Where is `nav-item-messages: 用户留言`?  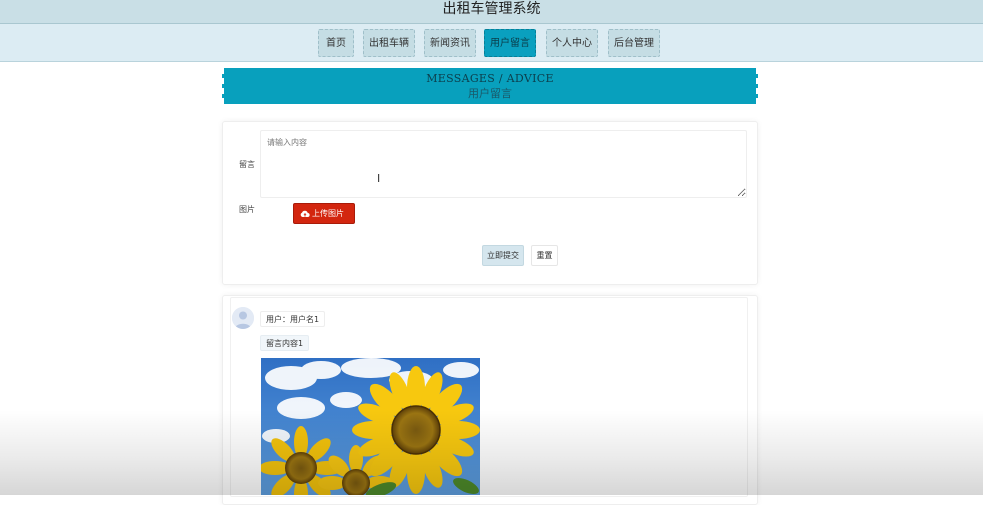
nav-item-messages: 用户留言 is located at coordinates (510, 43).